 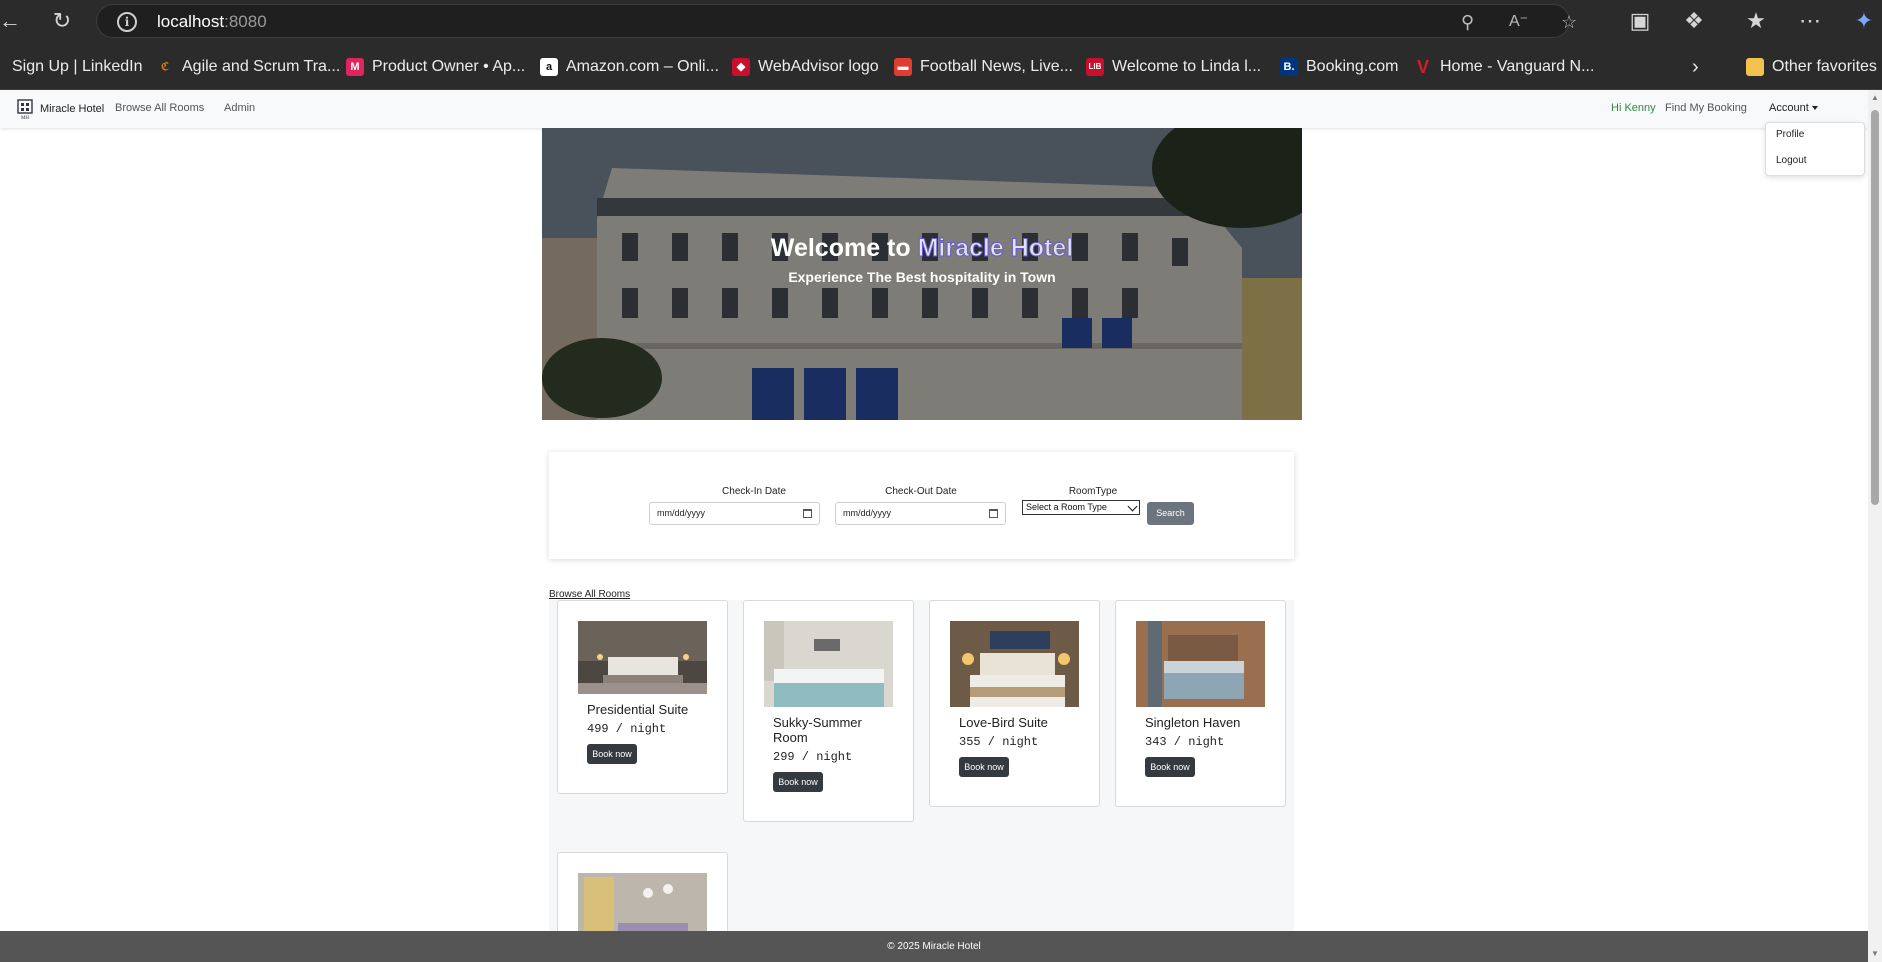 I want to click on amazon-icon: a, so click(x=549, y=67).